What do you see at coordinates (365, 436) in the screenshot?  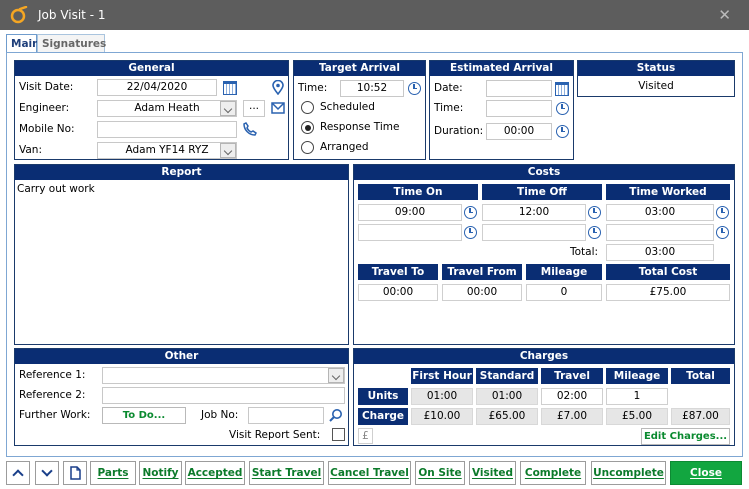 I see `currency-button: £` at bounding box center [365, 436].